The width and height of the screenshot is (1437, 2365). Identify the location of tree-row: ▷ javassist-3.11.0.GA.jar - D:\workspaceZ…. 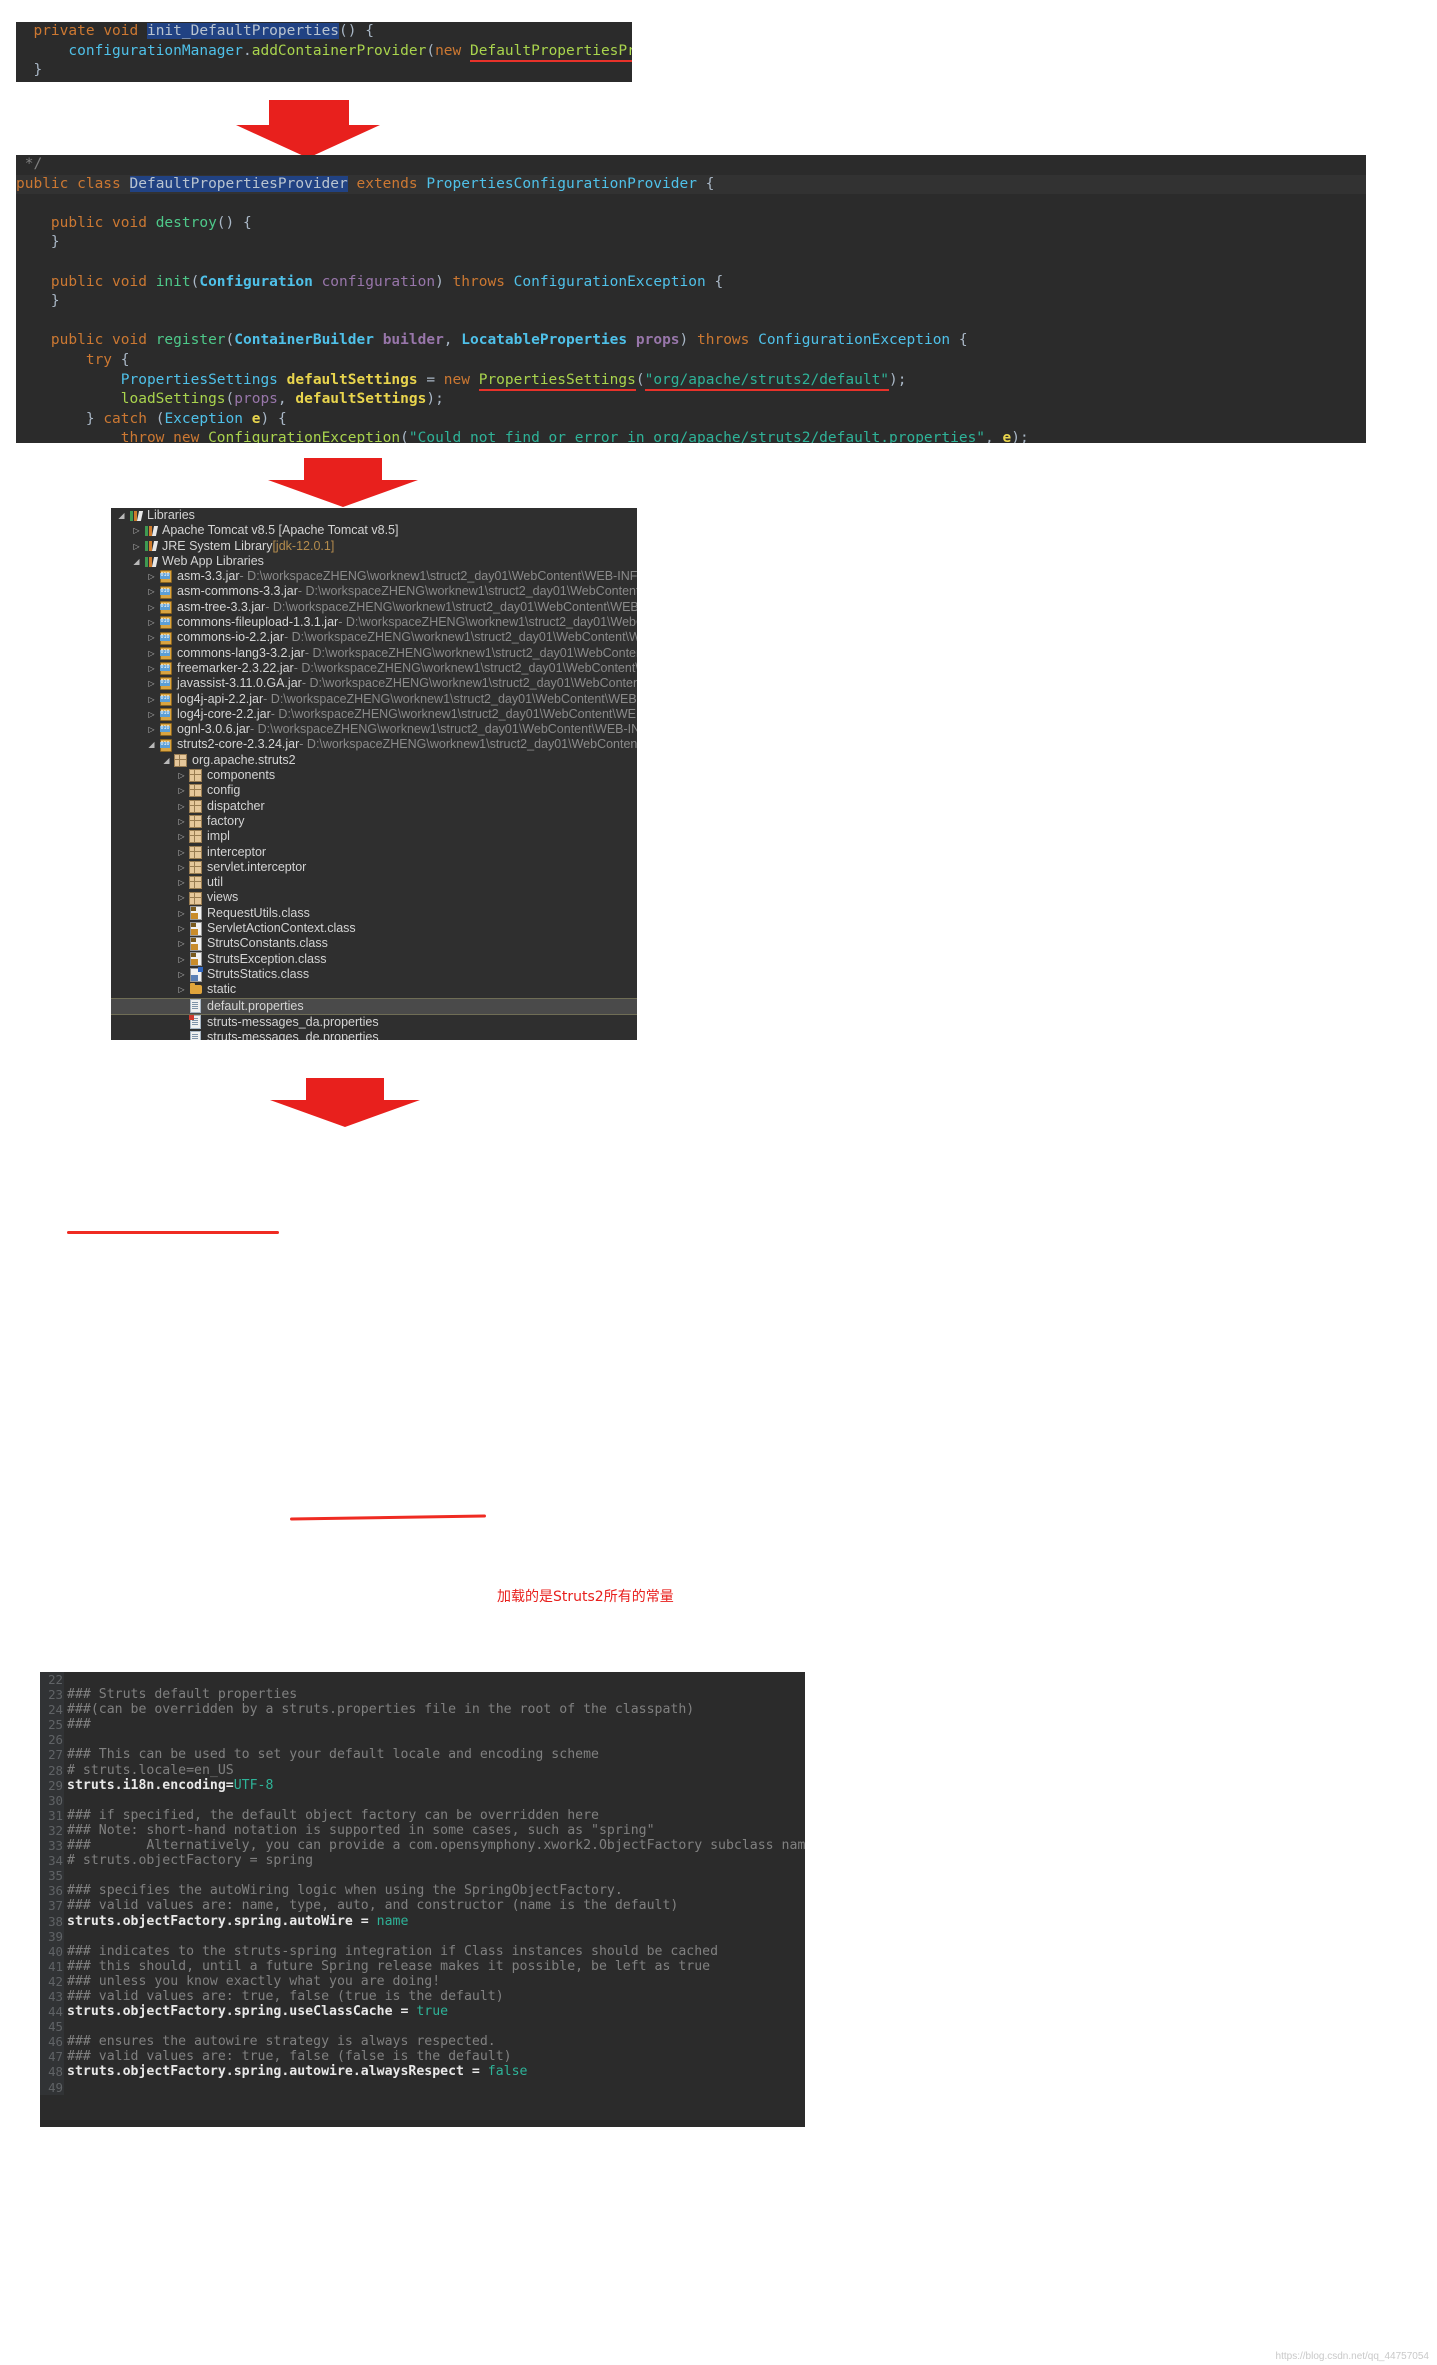
(374, 683).